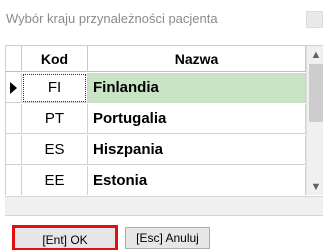 The height and width of the screenshot is (250, 323). Describe the element at coordinates (197, 150) in the screenshot. I see `cell-nazwa: Hiszpania` at that location.